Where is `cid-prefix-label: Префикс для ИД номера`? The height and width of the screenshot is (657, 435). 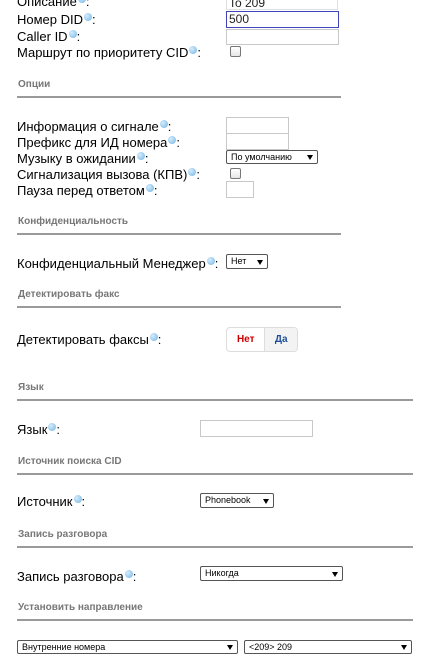
cid-prefix-label: Префикс для ИД номера is located at coordinates (92, 142).